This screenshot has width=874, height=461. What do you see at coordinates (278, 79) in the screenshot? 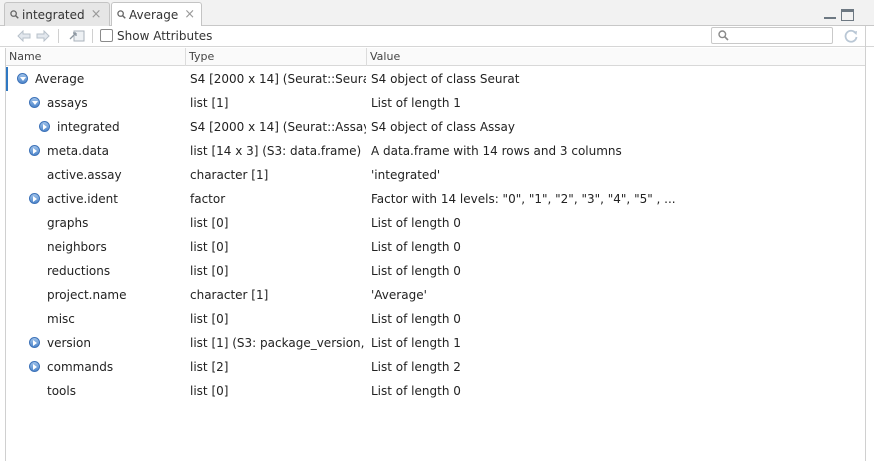
I see `row-type: S4 [2000 x 14] (Seurat::Seurat)` at bounding box center [278, 79].